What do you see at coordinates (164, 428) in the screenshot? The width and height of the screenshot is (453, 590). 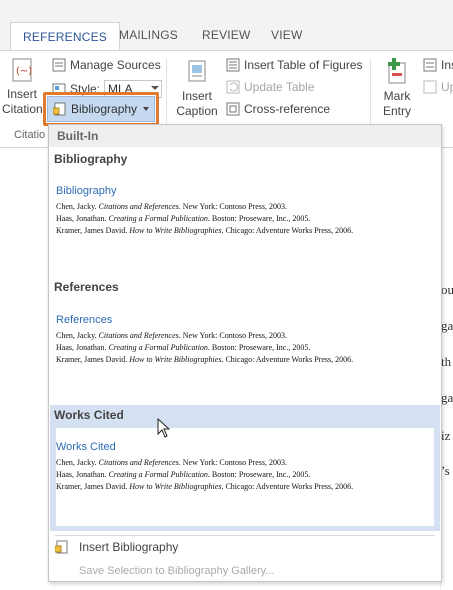 I see `mouse-cursor-icon` at bounding box center [164, 428].